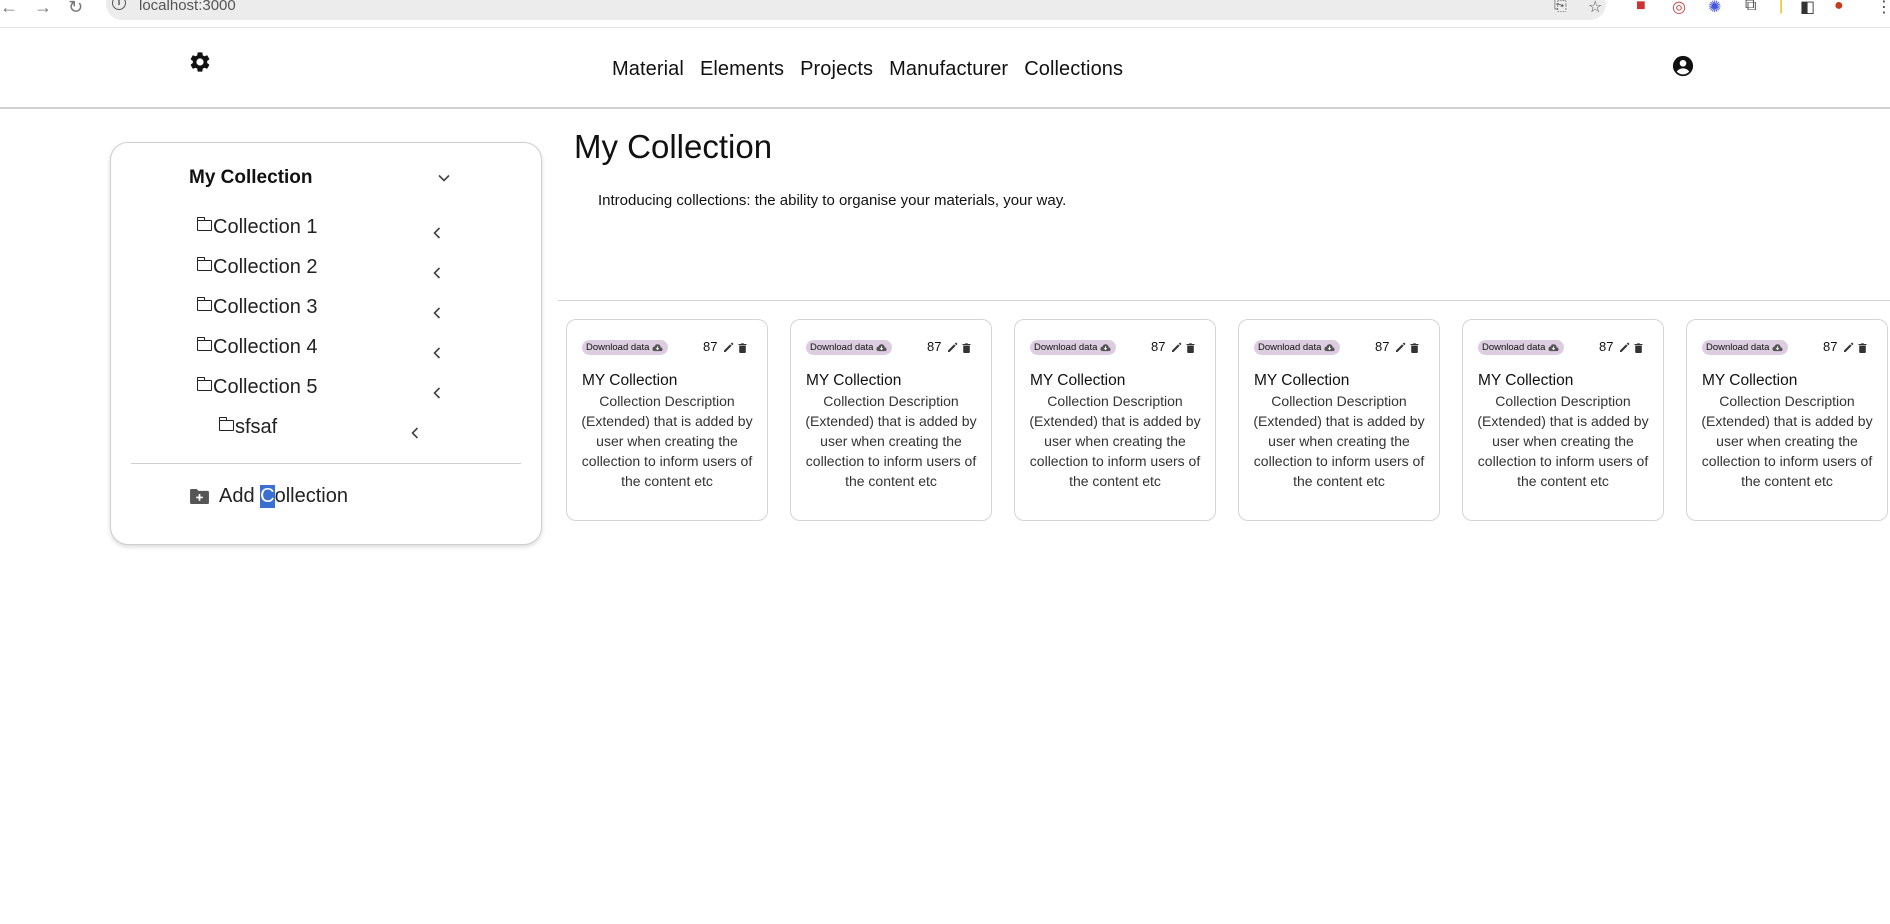  I want to click on sidebar-item-collection-4: Collection 4, so click(257, 347).